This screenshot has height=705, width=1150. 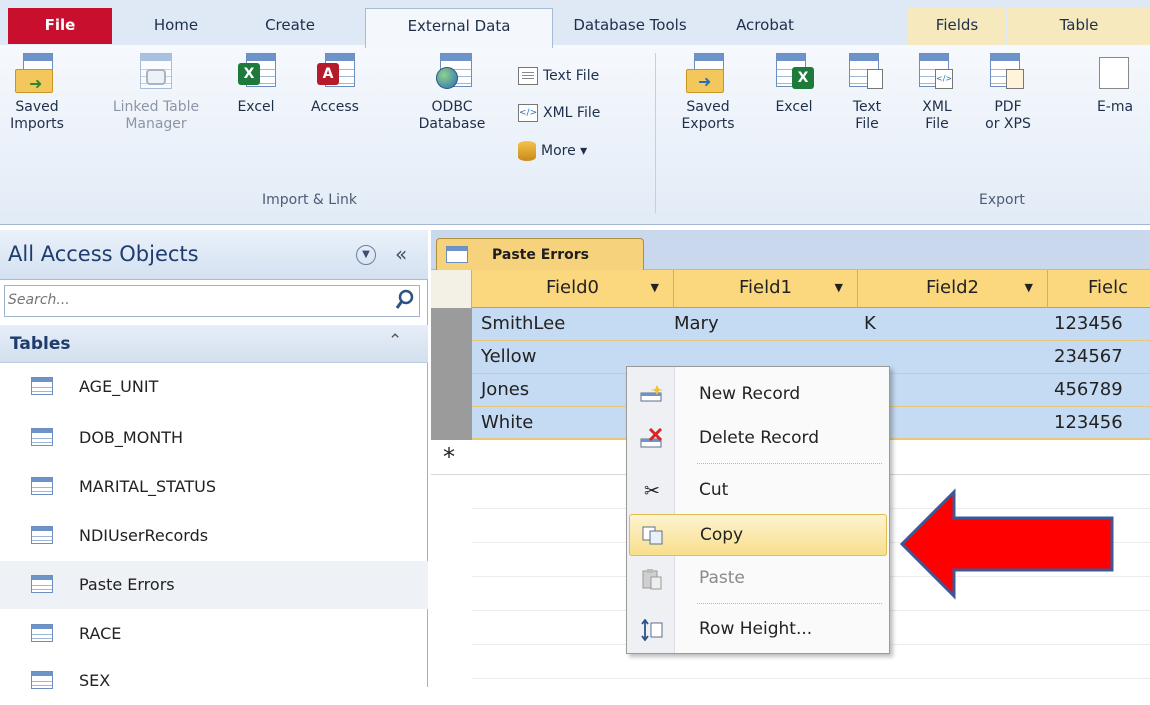 What do you see at coordinates (1088, 390) in the screenshot?
I see `table-cell: 456789` at bounding box center [1088, 390].